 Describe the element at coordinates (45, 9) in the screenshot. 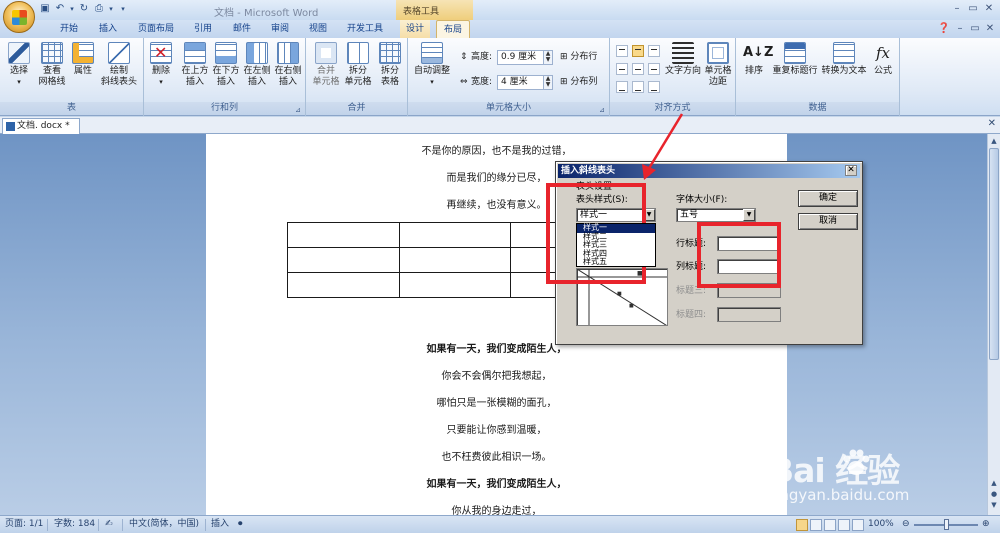

I see `save-icon: ▣` at that location.